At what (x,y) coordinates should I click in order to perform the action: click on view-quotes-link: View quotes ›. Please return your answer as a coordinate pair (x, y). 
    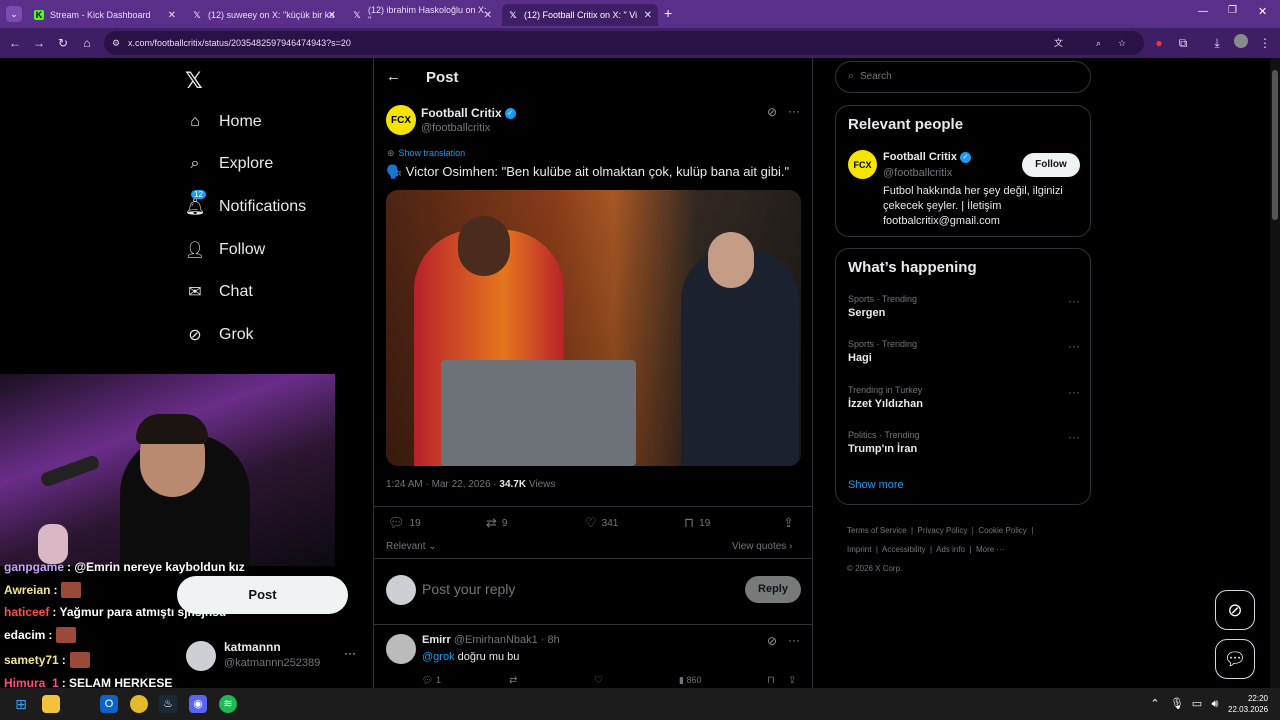
    Looking at the image, I should click on (762, 546).